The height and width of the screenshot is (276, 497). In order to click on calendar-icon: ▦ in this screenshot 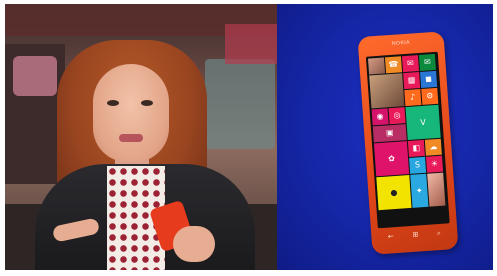, I will do `click(411, 80)`.